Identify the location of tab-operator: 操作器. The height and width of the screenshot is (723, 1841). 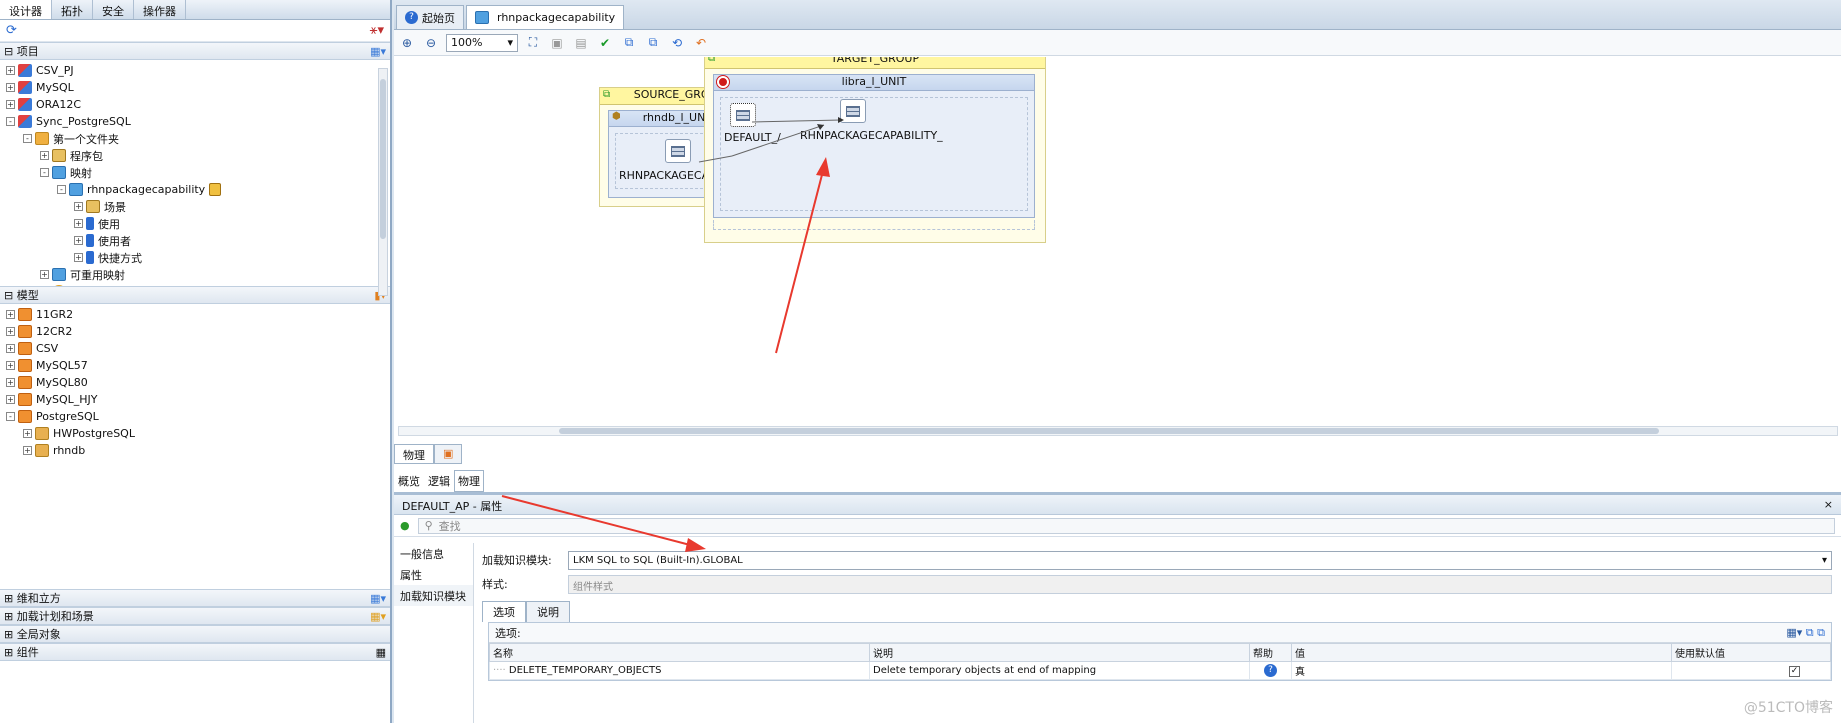
(160, 9).